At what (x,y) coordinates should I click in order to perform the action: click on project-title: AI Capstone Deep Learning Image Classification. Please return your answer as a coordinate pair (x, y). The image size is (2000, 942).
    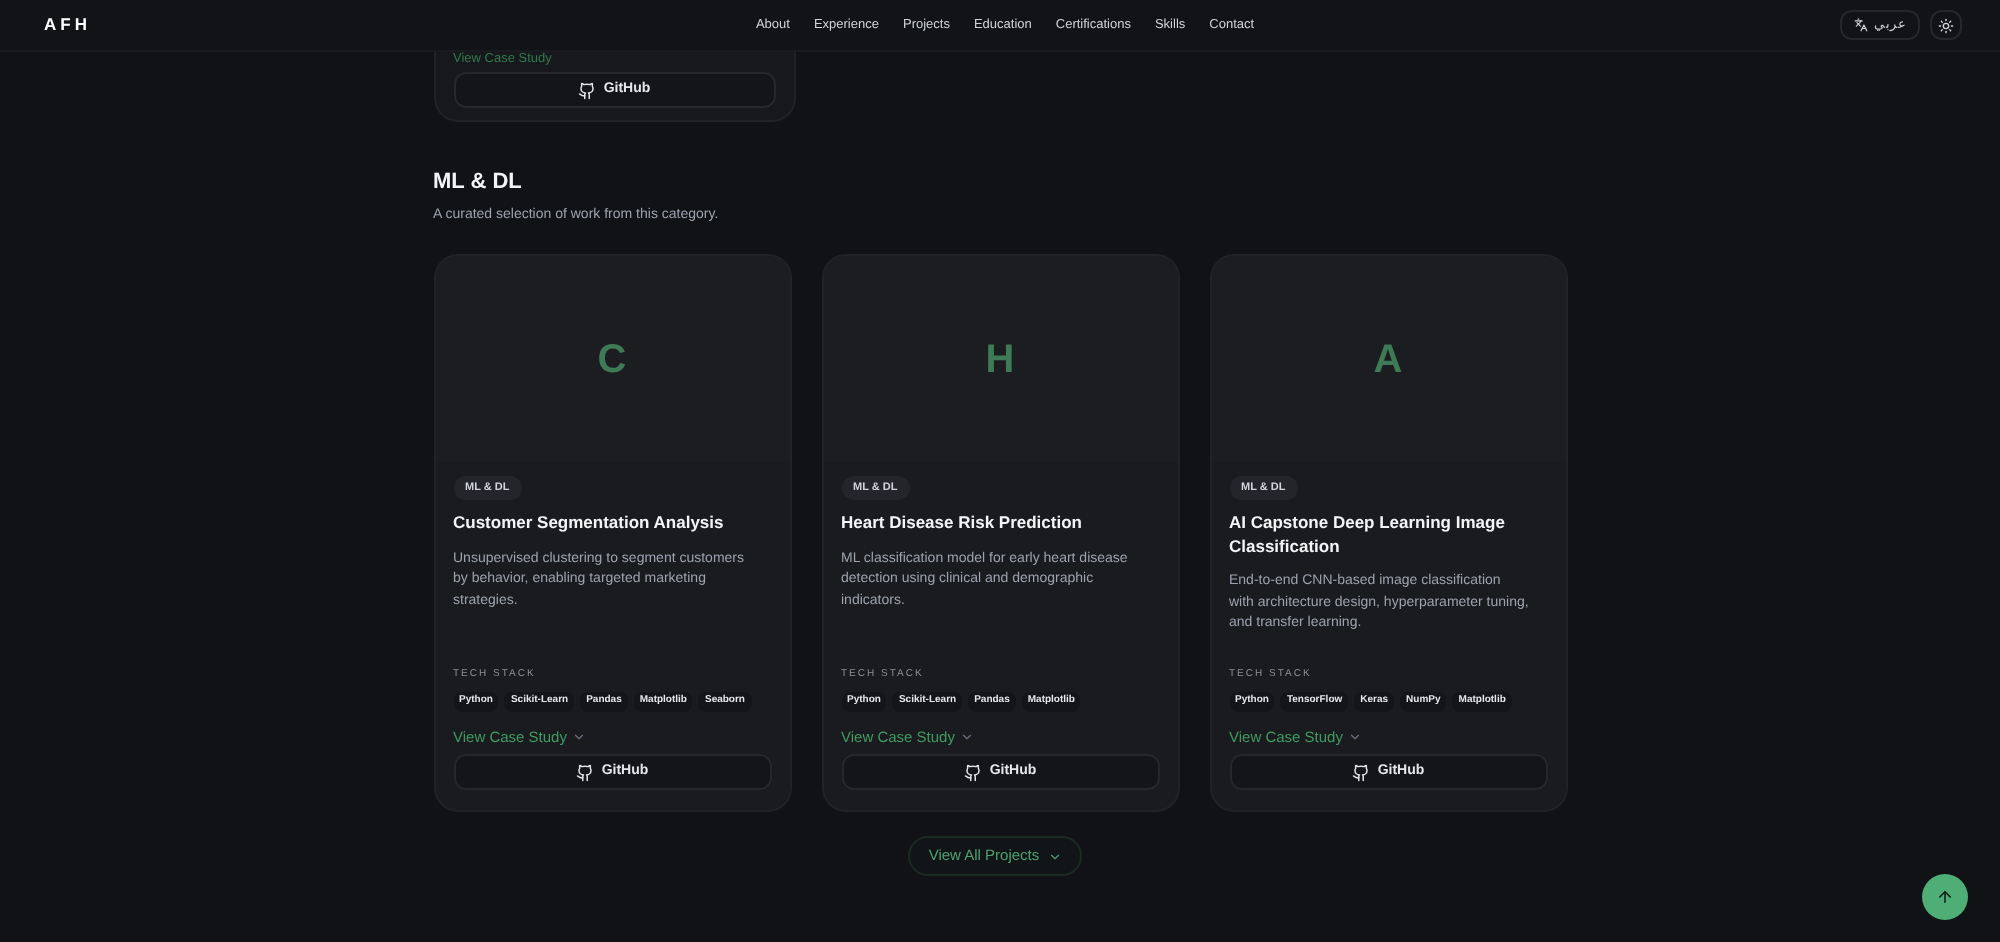
    Looking at the image, I should click on (1368, 535).